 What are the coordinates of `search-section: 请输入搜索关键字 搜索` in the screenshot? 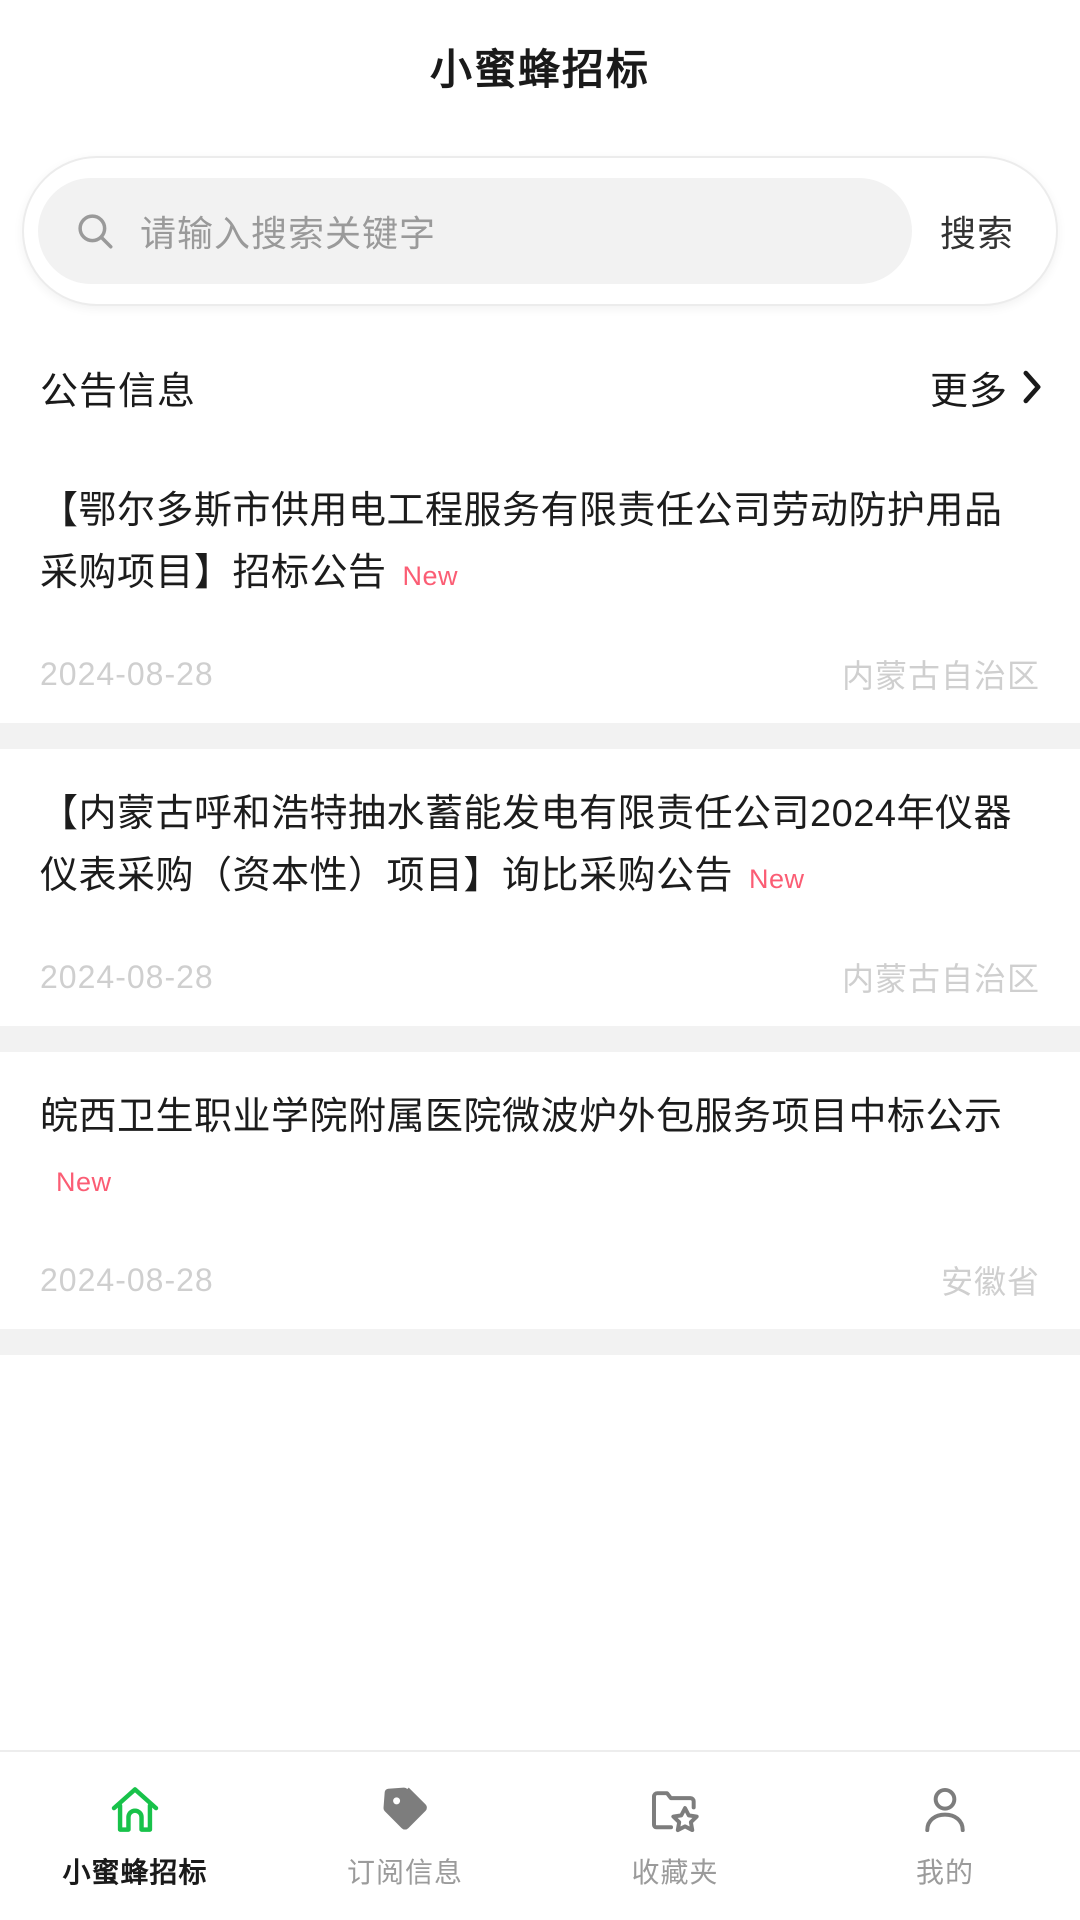 It's located at (540, 230).